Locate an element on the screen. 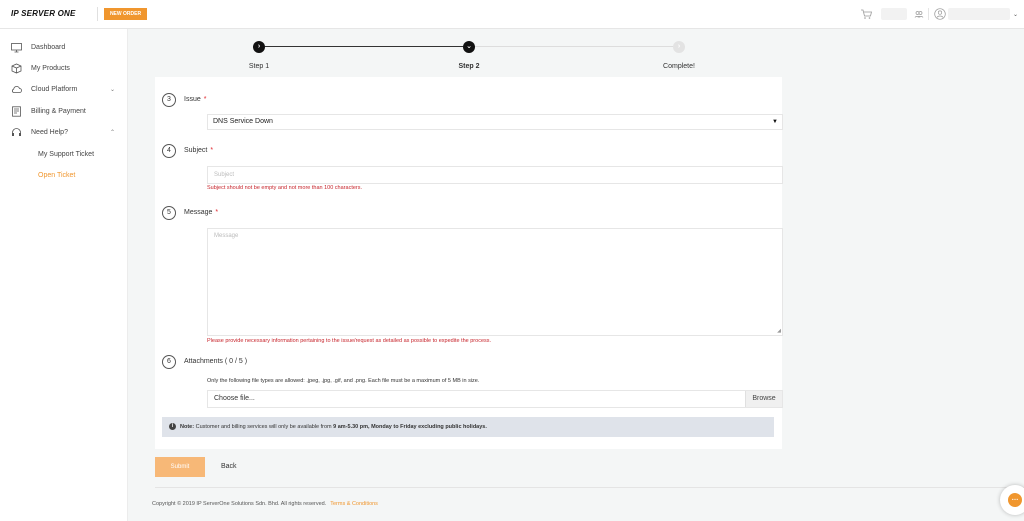 This screenshot has height=521, width=1024. step-3-pending-icon: › is located at coordinates (679, 47).